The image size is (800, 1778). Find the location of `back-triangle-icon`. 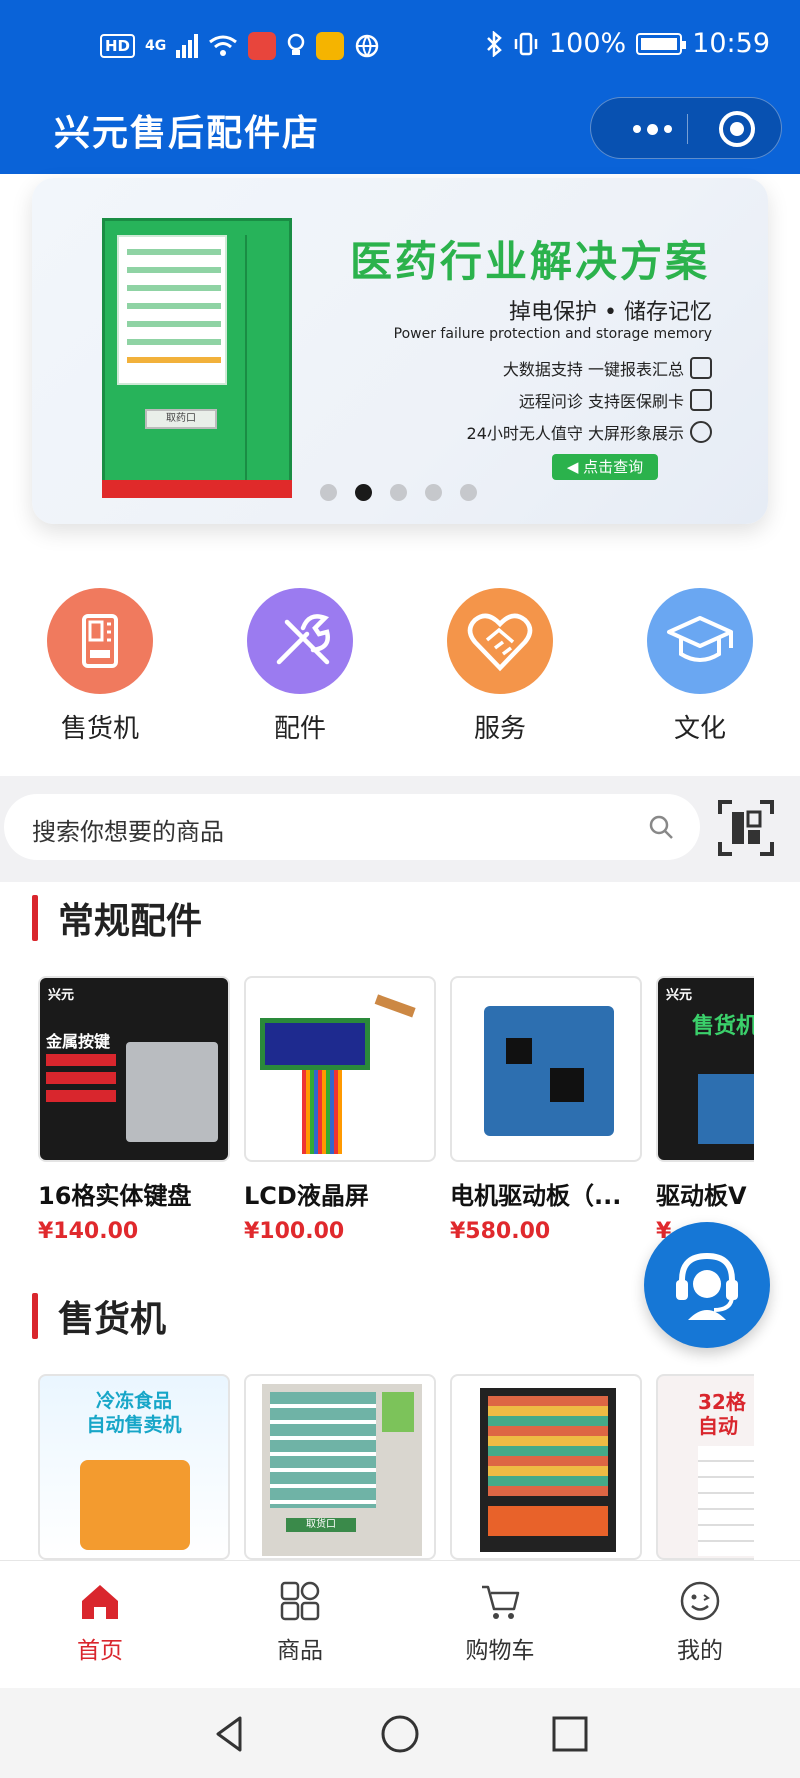

back-triangle-icon is located at coordinates (230, 1734).